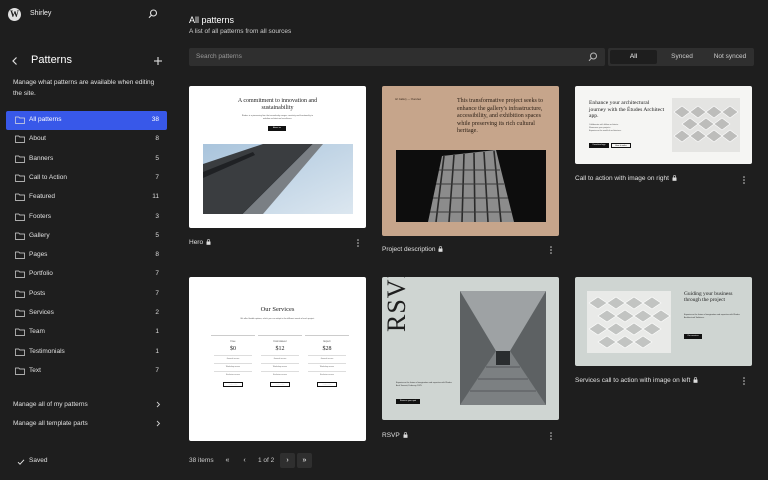 The image size is (768, 480). What do you see at coordinates (42, 197) in the screenshot?
I see `sidebar-item-label: Featured` at bounding box center [42, 197].